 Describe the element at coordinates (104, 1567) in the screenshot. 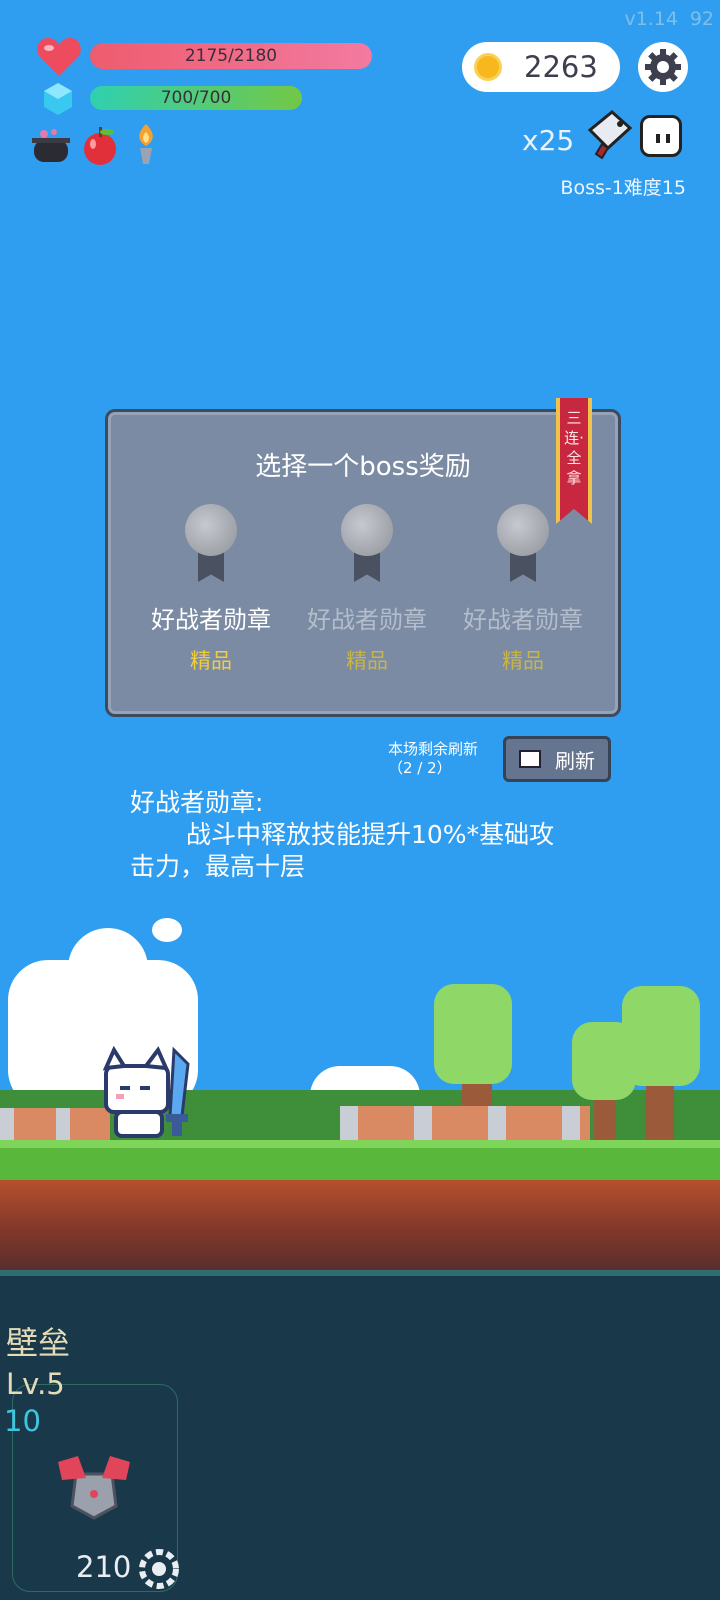

I see `skill-cost: 210` at that location.